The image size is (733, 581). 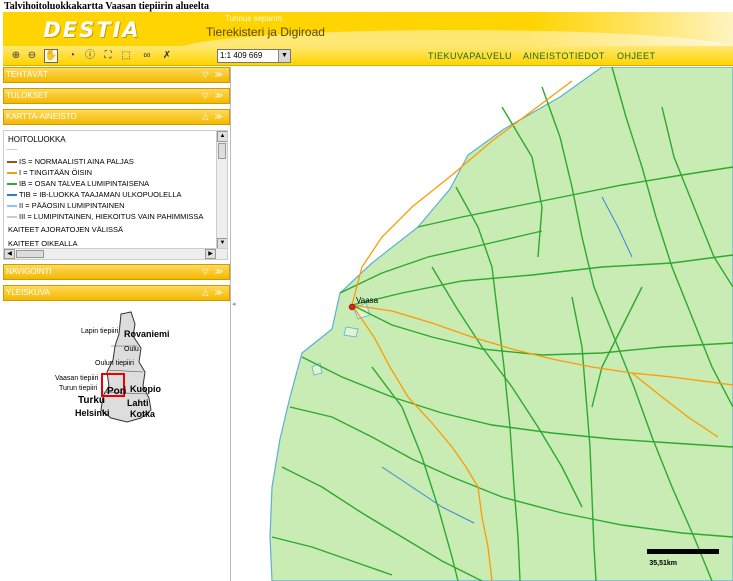 What do you see at coordinates (636, 56) in the screenshot?
I see `ohjeet-link: OHJEET` at bounding box center [636, 56].